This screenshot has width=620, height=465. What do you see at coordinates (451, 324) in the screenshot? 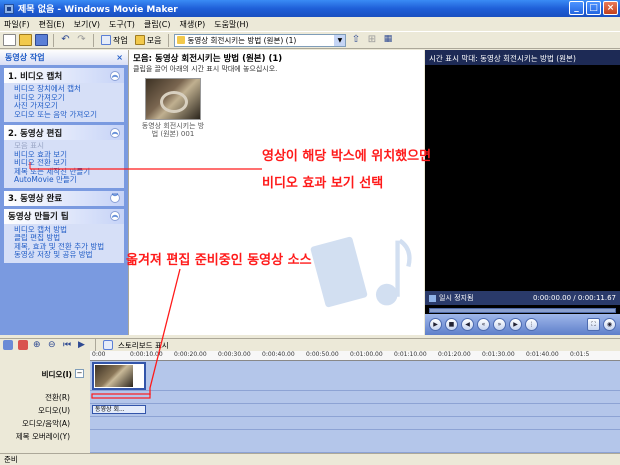
I see `stop-icon: ■` at bounding box center [451, 324].